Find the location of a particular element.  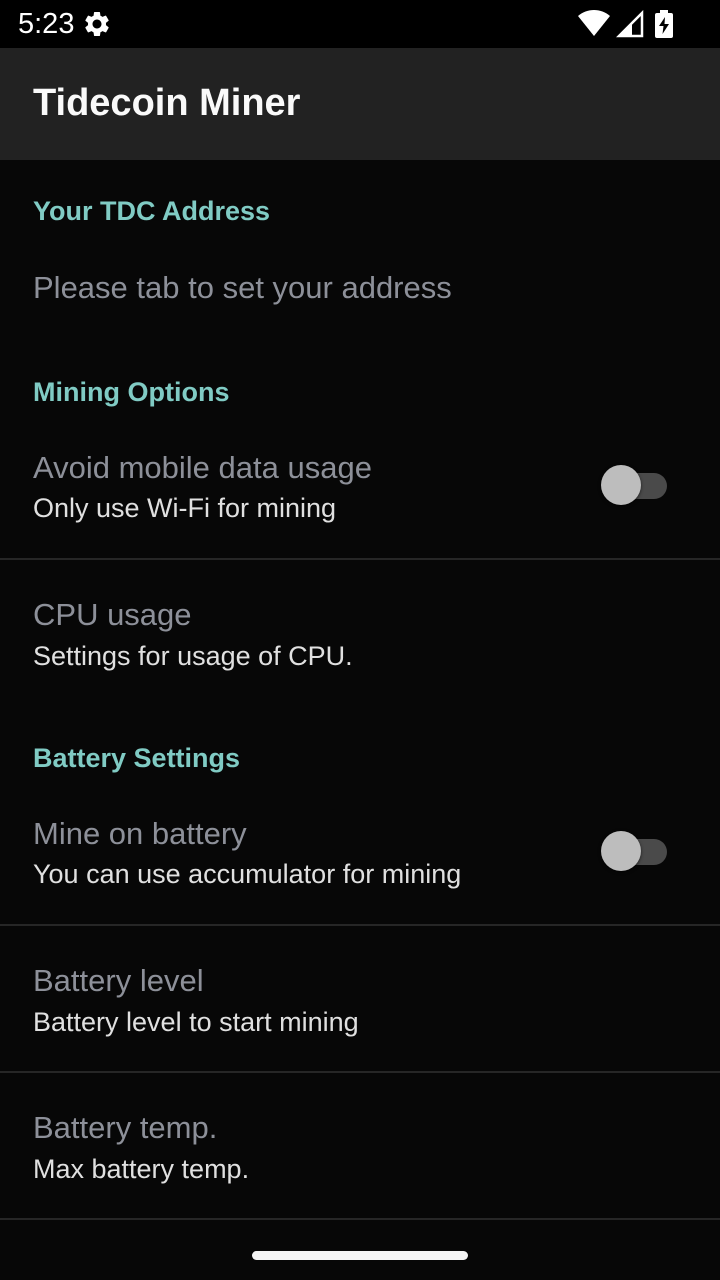

category-header-battery: Battery Settings is located at coordinates (137, 758).